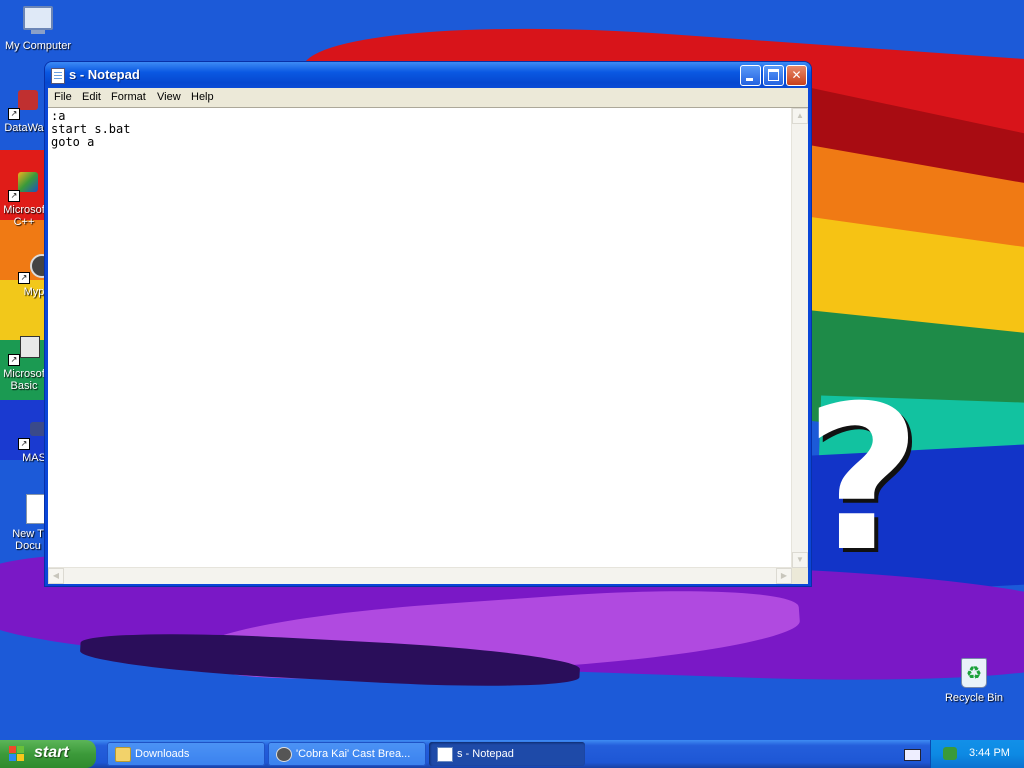  Describe the element at coordinates (428, 97) in the screenshot. I see `menu-bar: File Edit Format View Help` at that location.